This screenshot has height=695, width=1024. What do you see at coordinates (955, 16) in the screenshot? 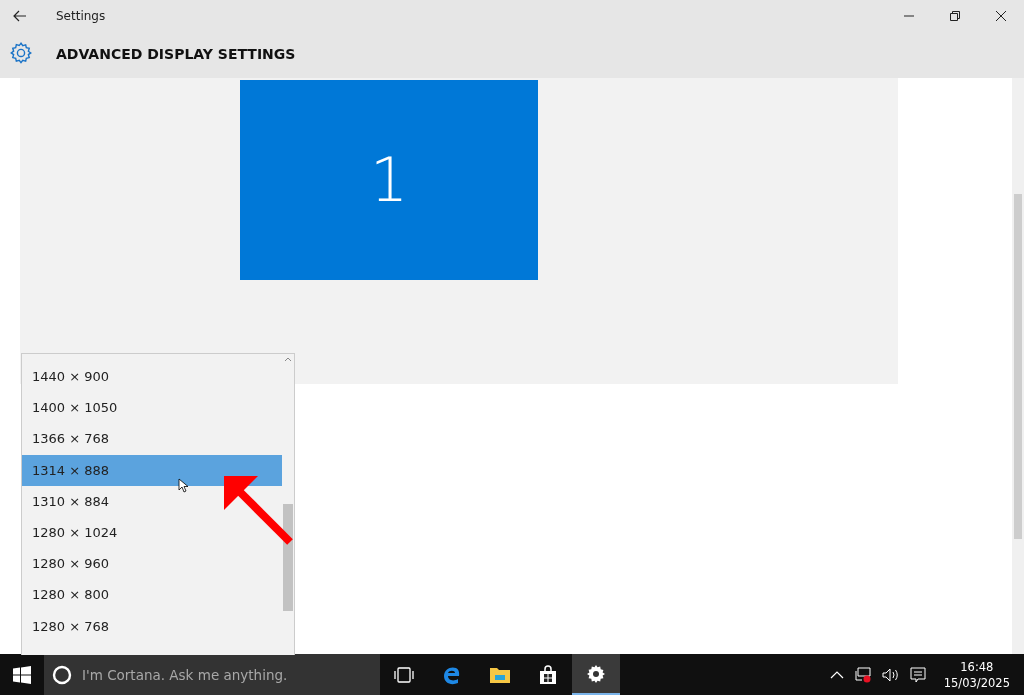
I see `restore-icon` at bounding box center [955, 16].